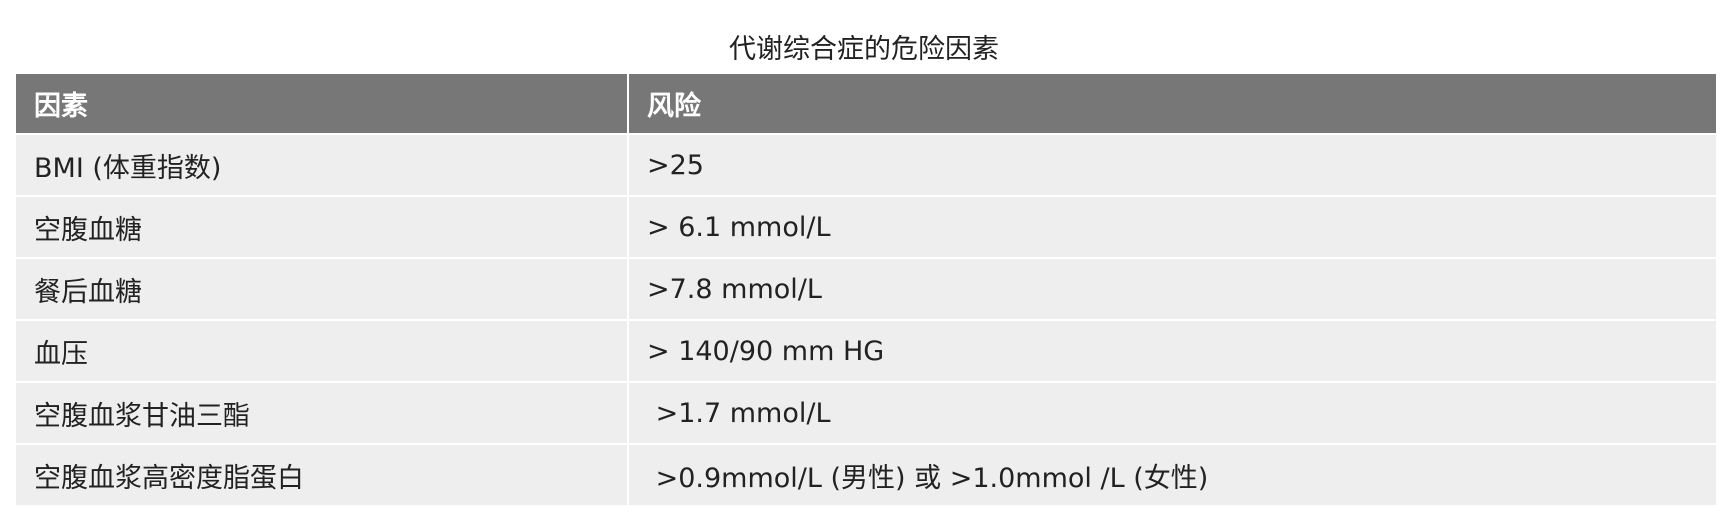 This screenshot has width=1728, height=512. Describe the element at coordinates (864, 49) in the screenshot. I see `table-title: 代谢综合症的危险因素` at that location.